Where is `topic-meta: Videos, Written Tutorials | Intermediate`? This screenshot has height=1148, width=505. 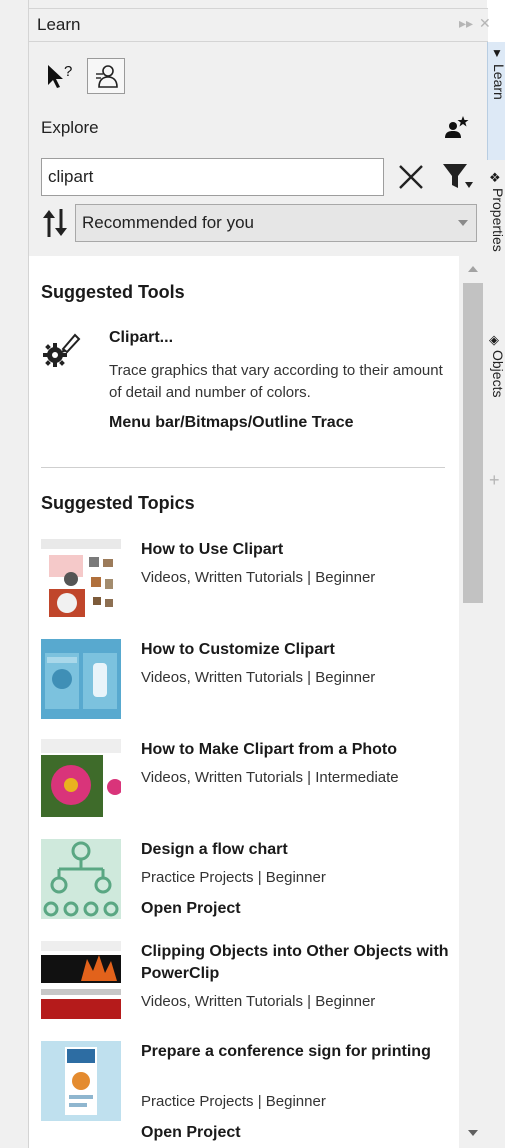
topic-meta: Videos, Written Tutorials | Intermediate is located at coordinates (270, 777).